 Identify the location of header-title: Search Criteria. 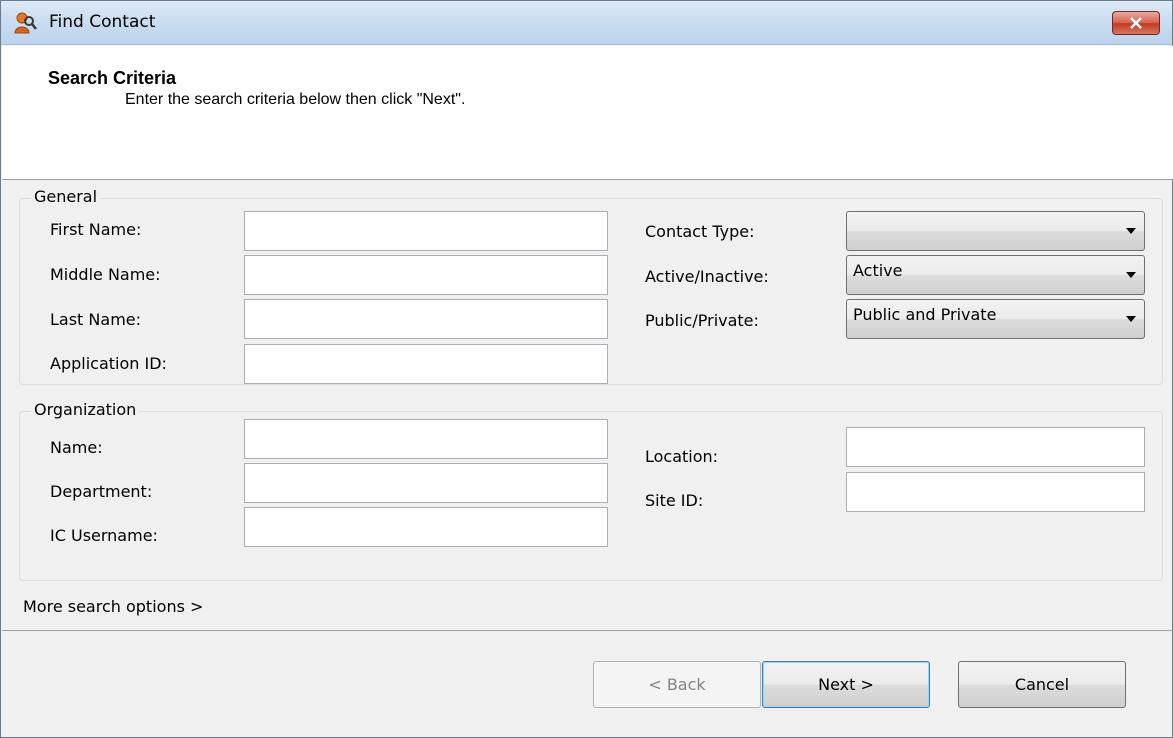
(112, 78).